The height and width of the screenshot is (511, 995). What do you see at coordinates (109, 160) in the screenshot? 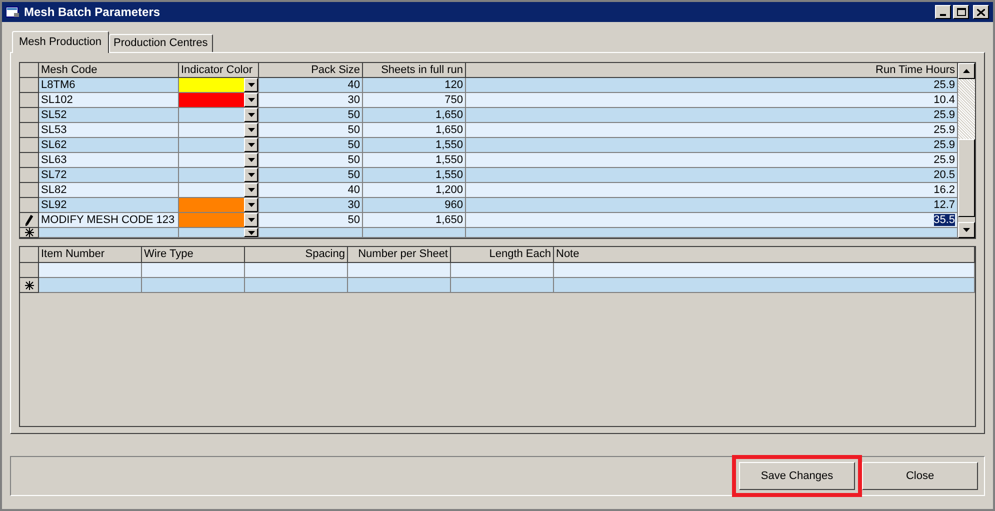
I see `table-cell: SL63` at bounding box center [109, 160].